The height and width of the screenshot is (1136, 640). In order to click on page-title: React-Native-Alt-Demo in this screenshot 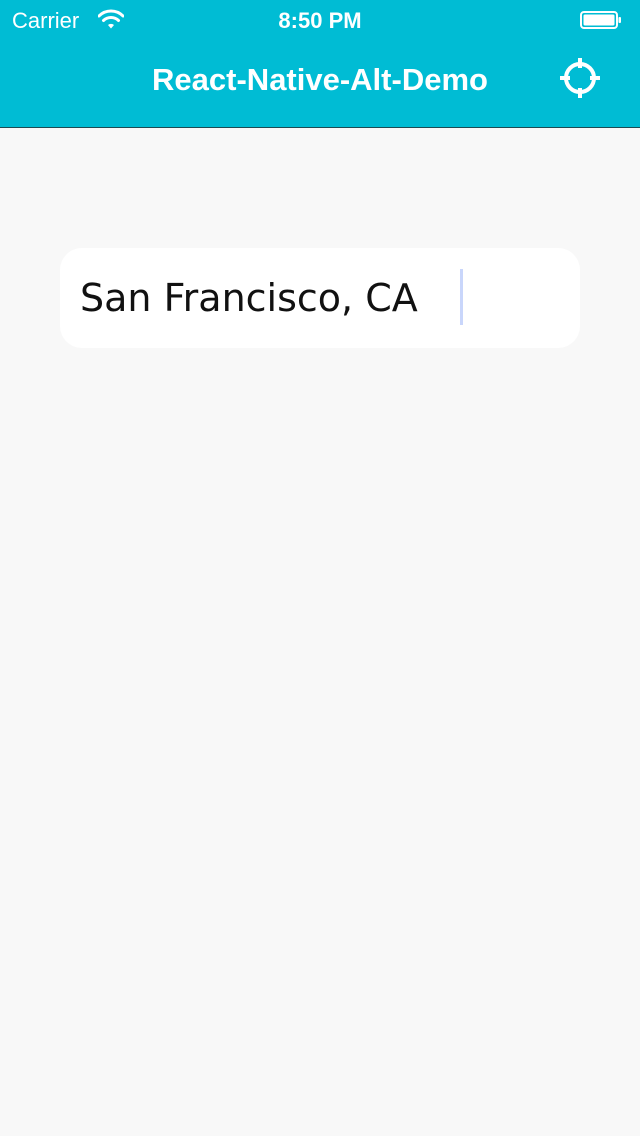, I will do `click(320, 79)`.